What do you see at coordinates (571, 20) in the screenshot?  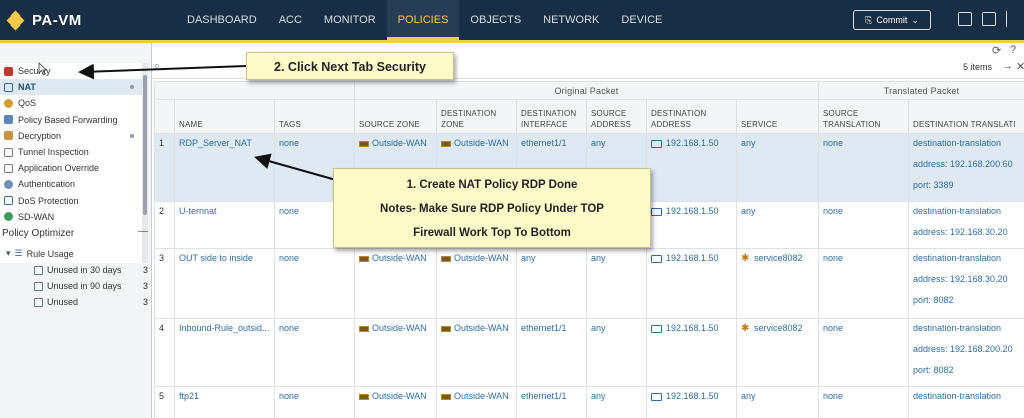 I see `tab-network: NETWORK` at bounding box center [571, 20].